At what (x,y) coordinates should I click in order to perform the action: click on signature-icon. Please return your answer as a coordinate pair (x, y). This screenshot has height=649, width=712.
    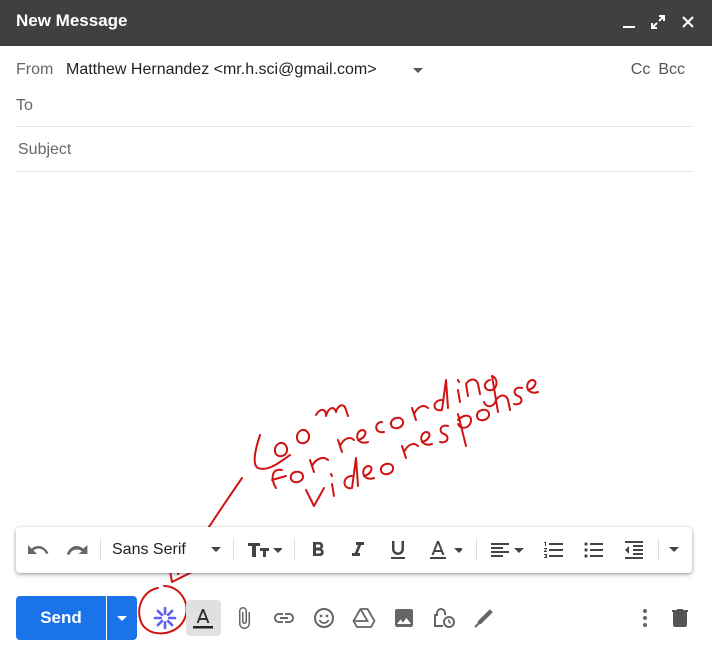
    Looking at the image, I should click on (484, 618).